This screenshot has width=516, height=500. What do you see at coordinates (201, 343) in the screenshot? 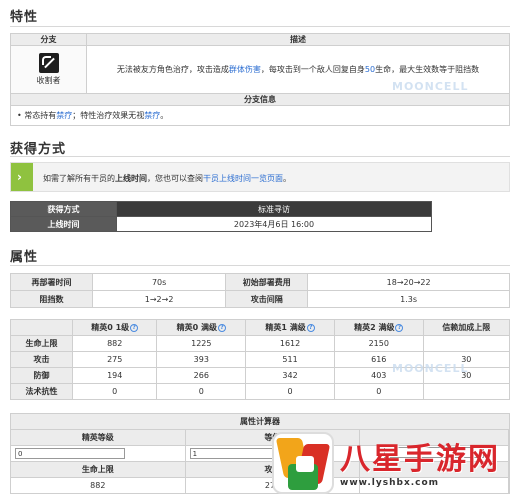
I see `table-cell: 1225` at bounding box center [201, 343].